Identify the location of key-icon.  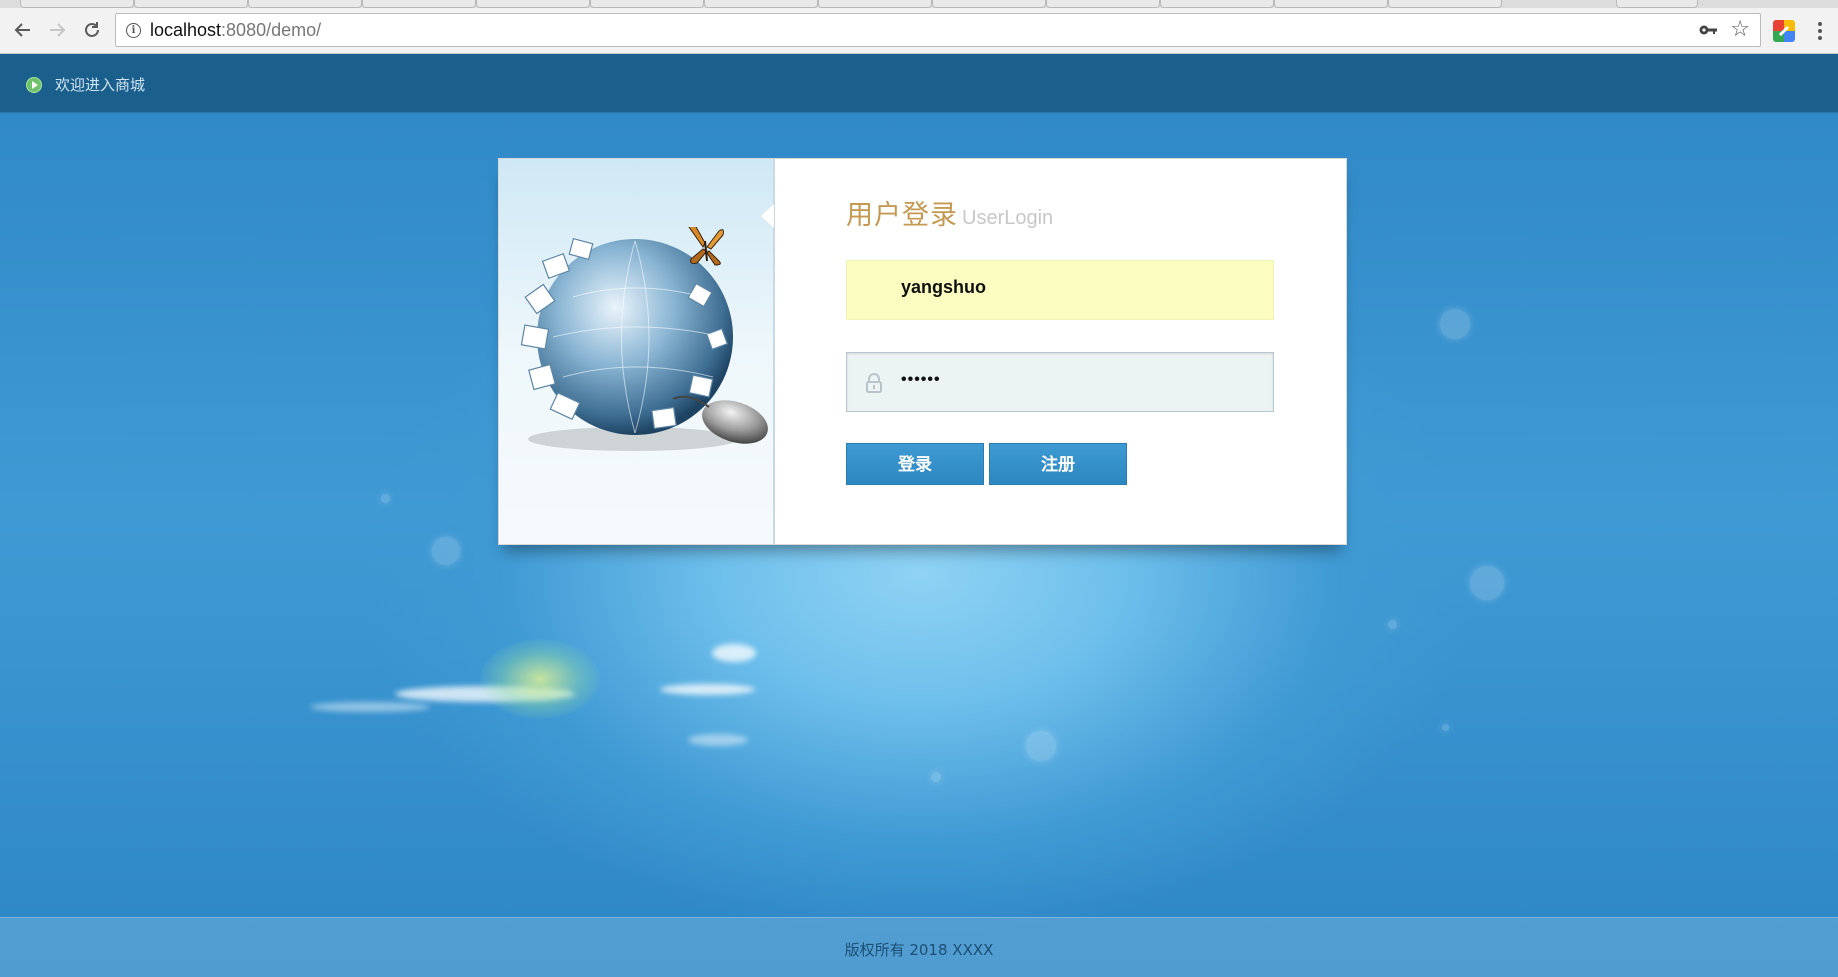
(1708, 30).